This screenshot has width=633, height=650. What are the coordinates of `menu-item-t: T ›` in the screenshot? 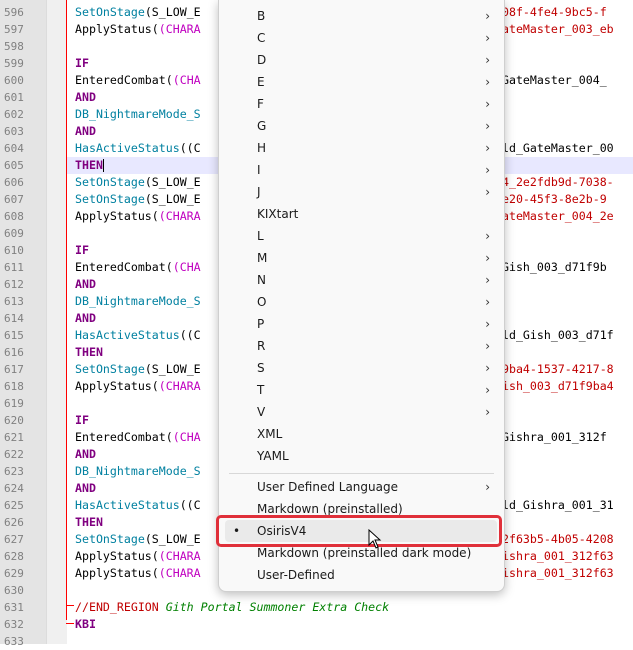 It's located at (361, 391).